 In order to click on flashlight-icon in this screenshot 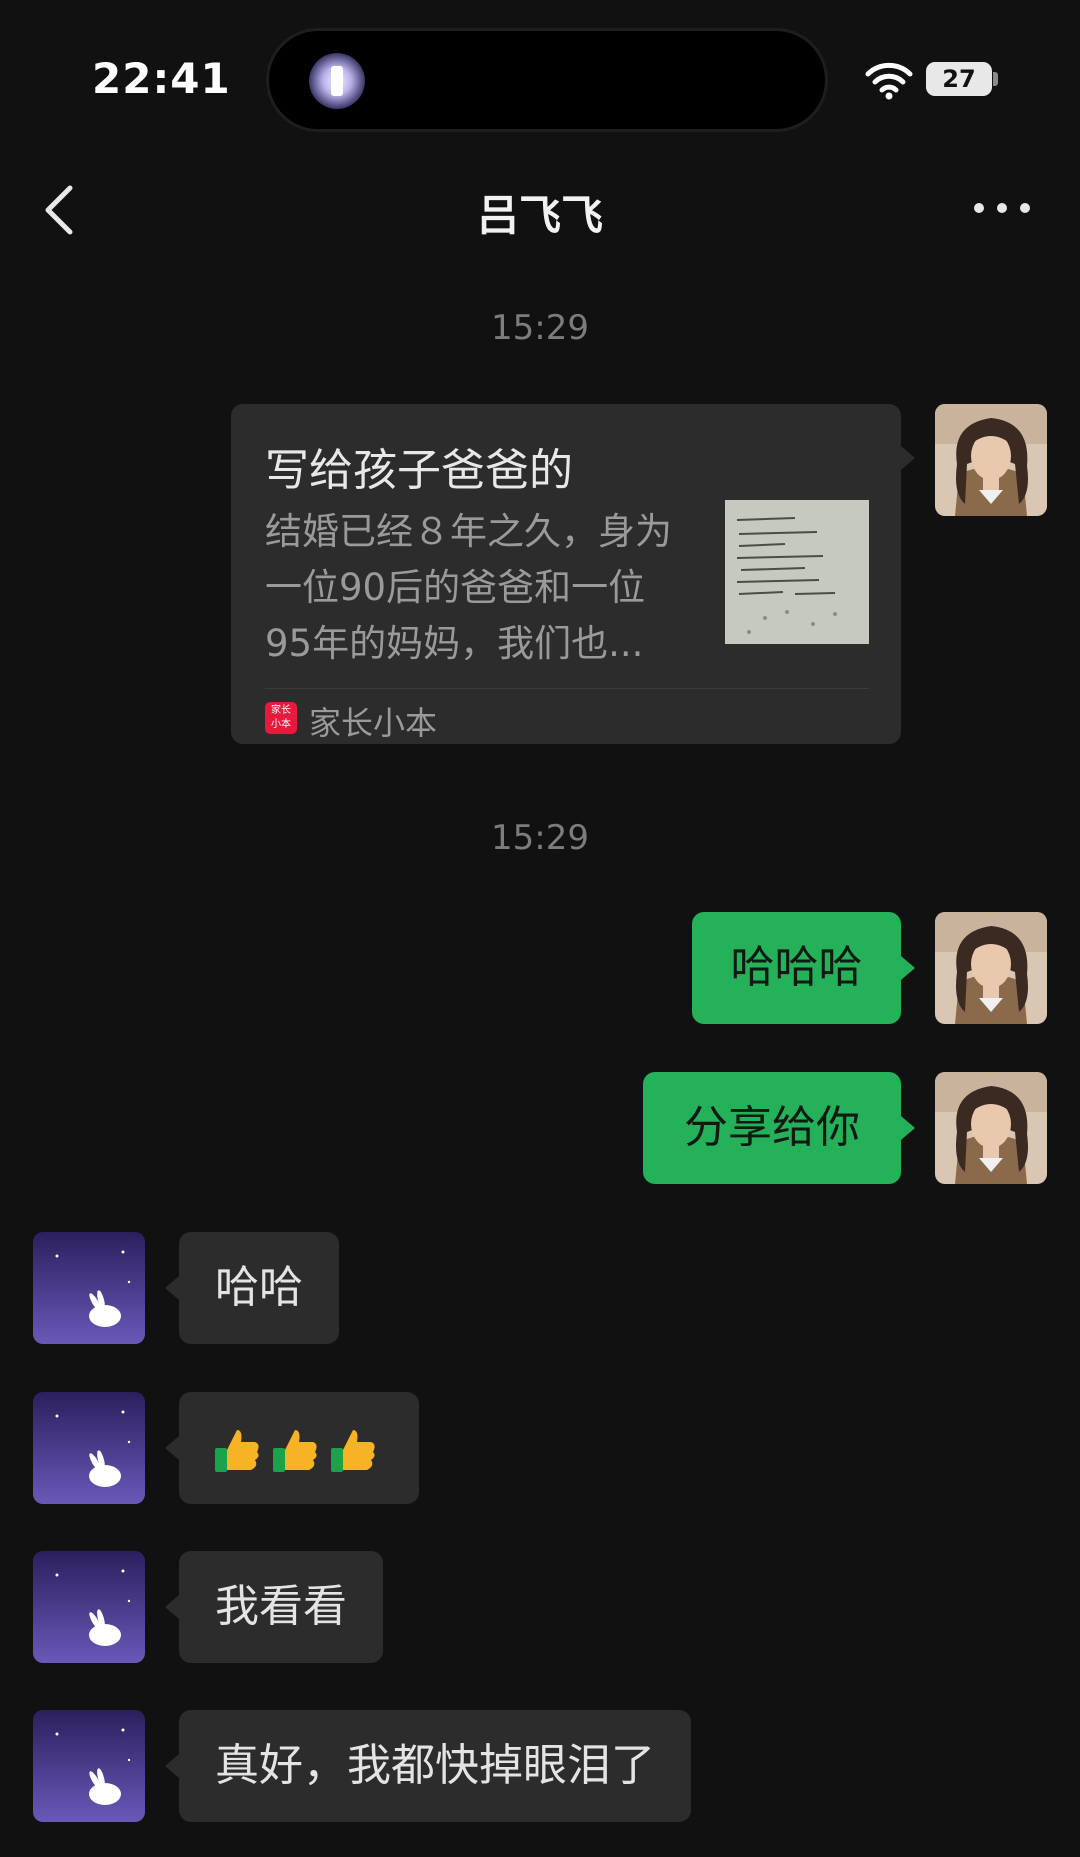, I will do `click(337, 81)`.